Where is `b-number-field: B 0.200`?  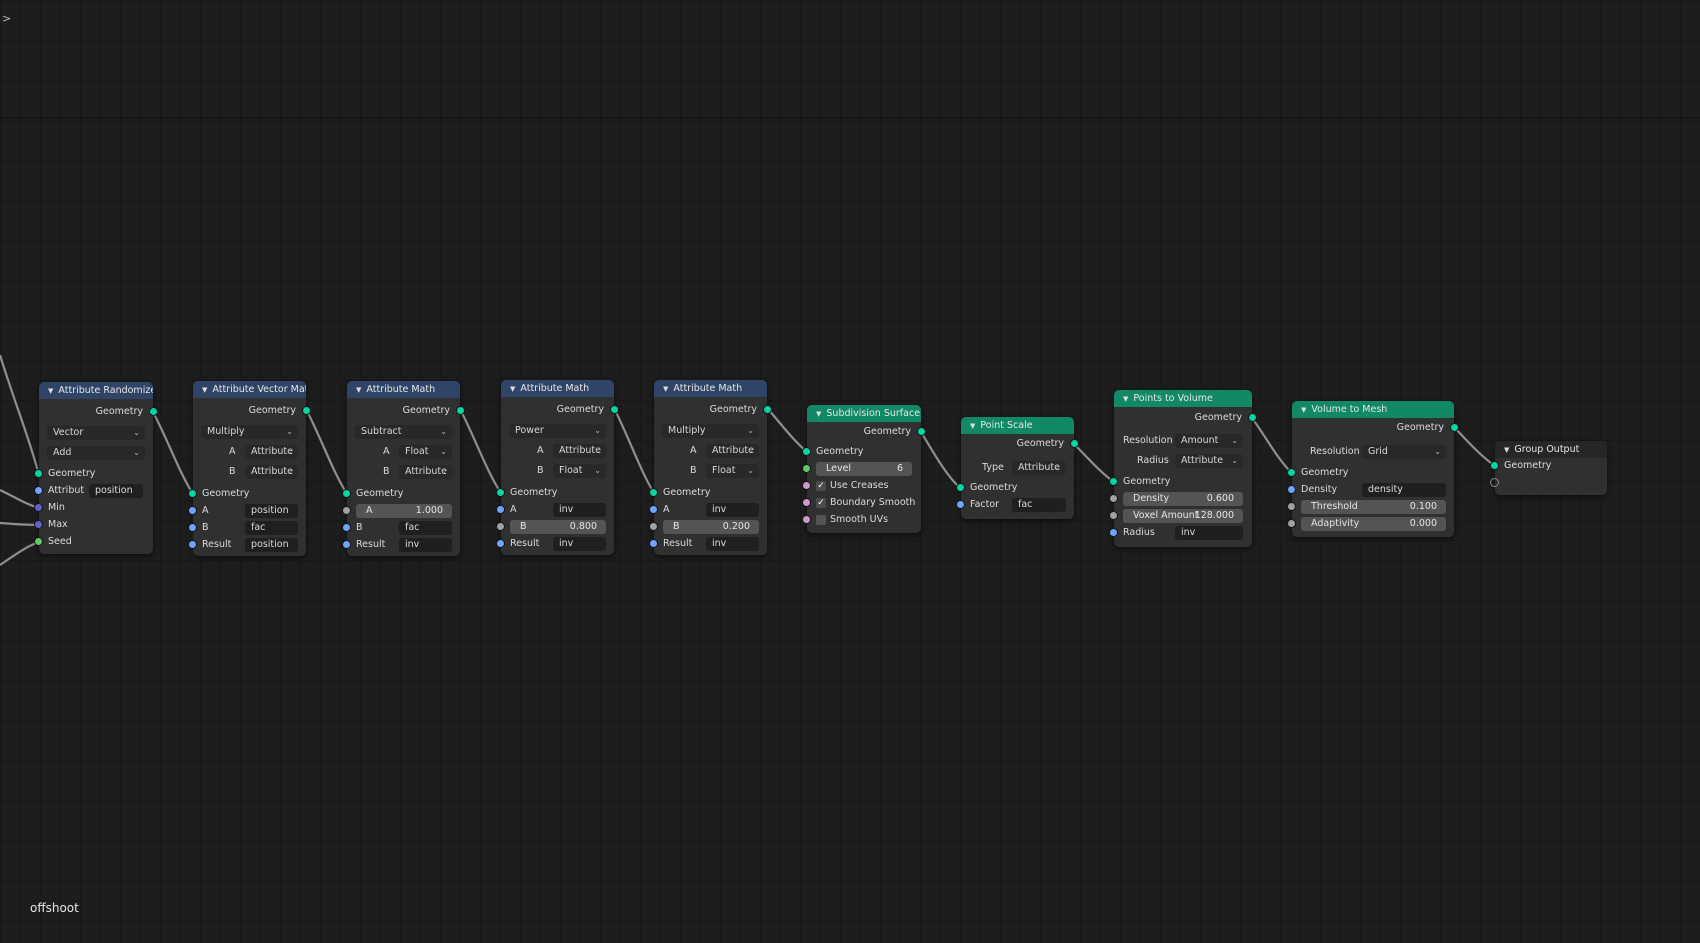
b-number-field: B 0.200 is located at coordinates (711, 527).